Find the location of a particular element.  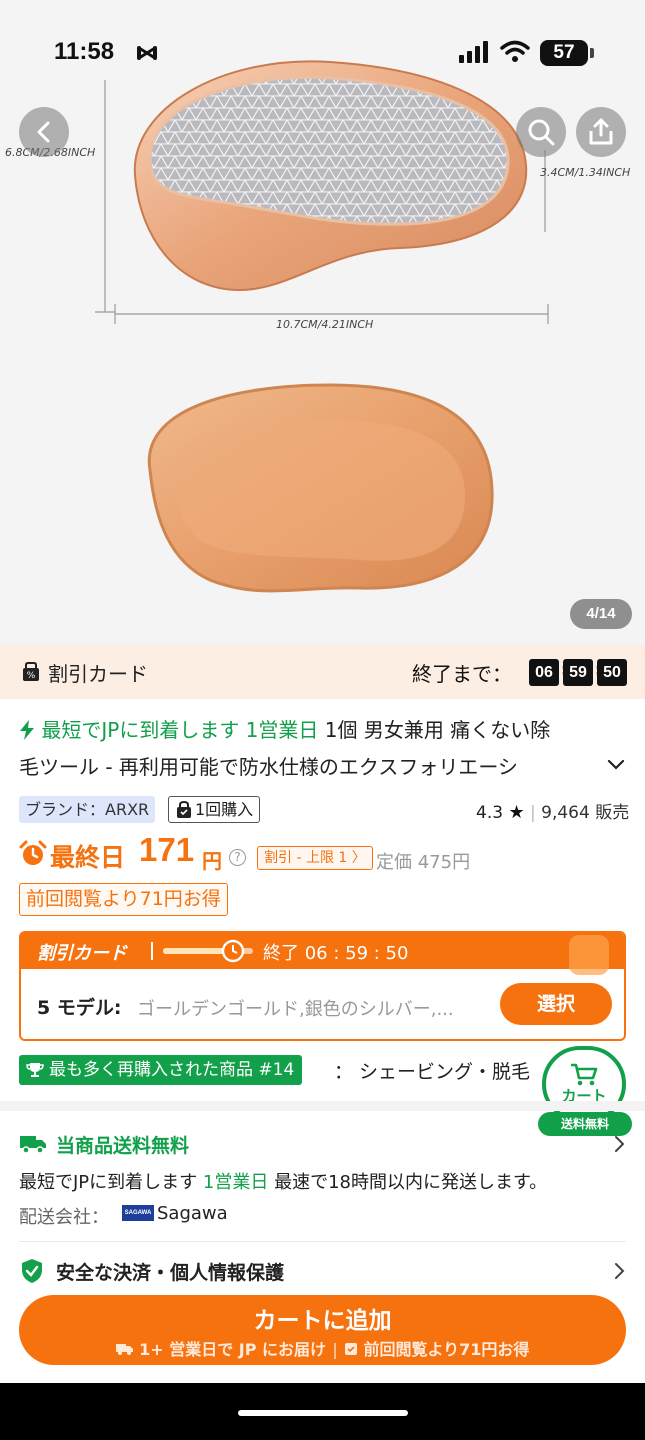

shopping-bag-icon is located at coordinates (184, 809).